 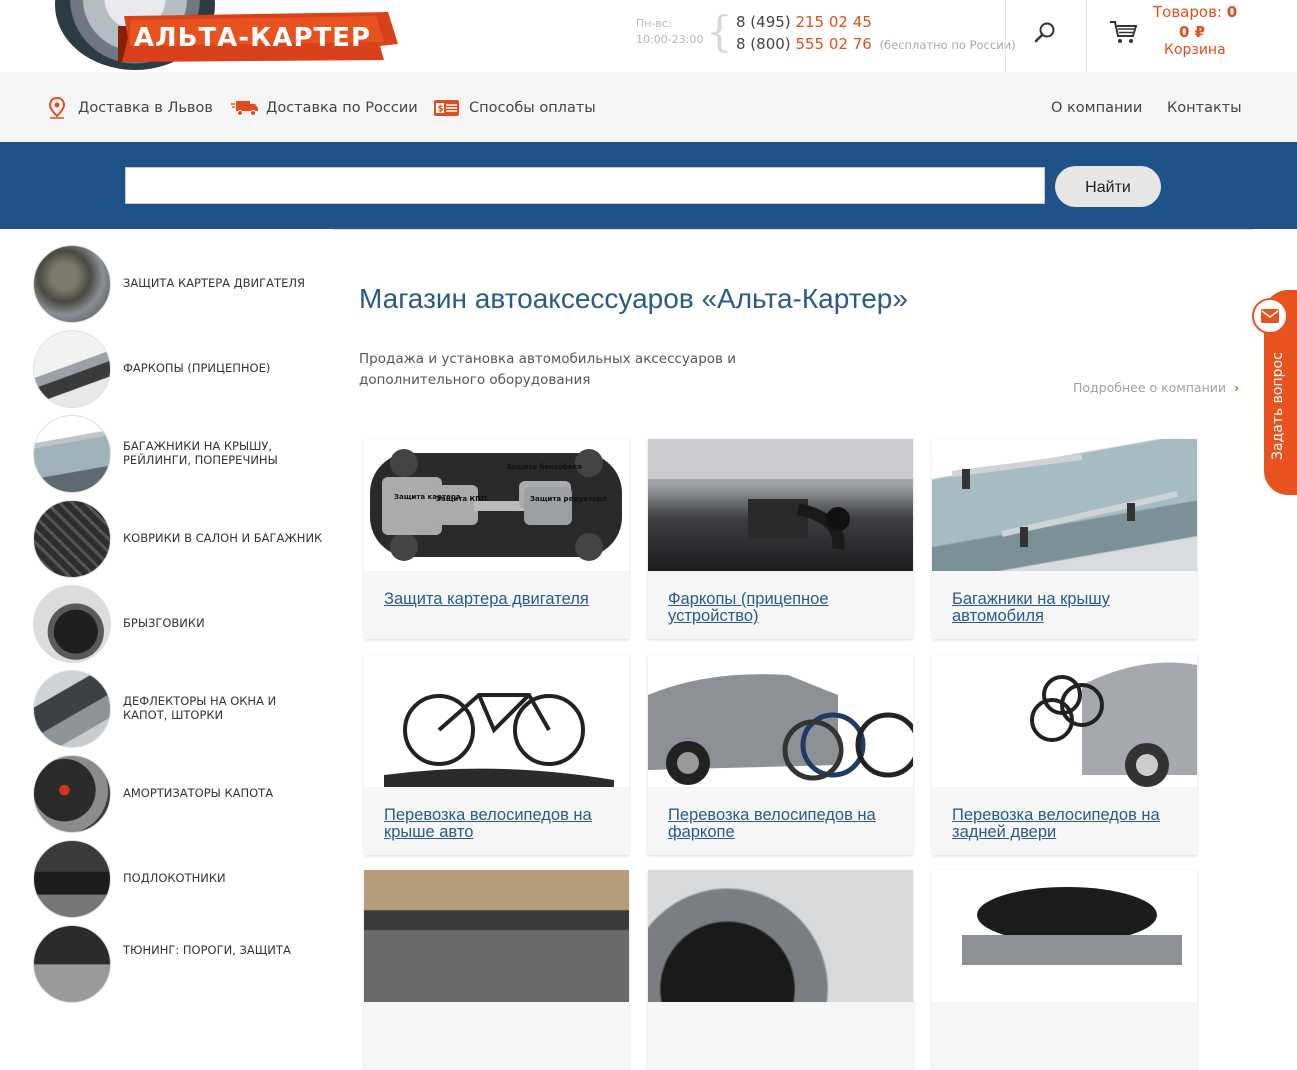 I want to click on product-card-title: Защита картера двигателя, so click(x=501, y=599).